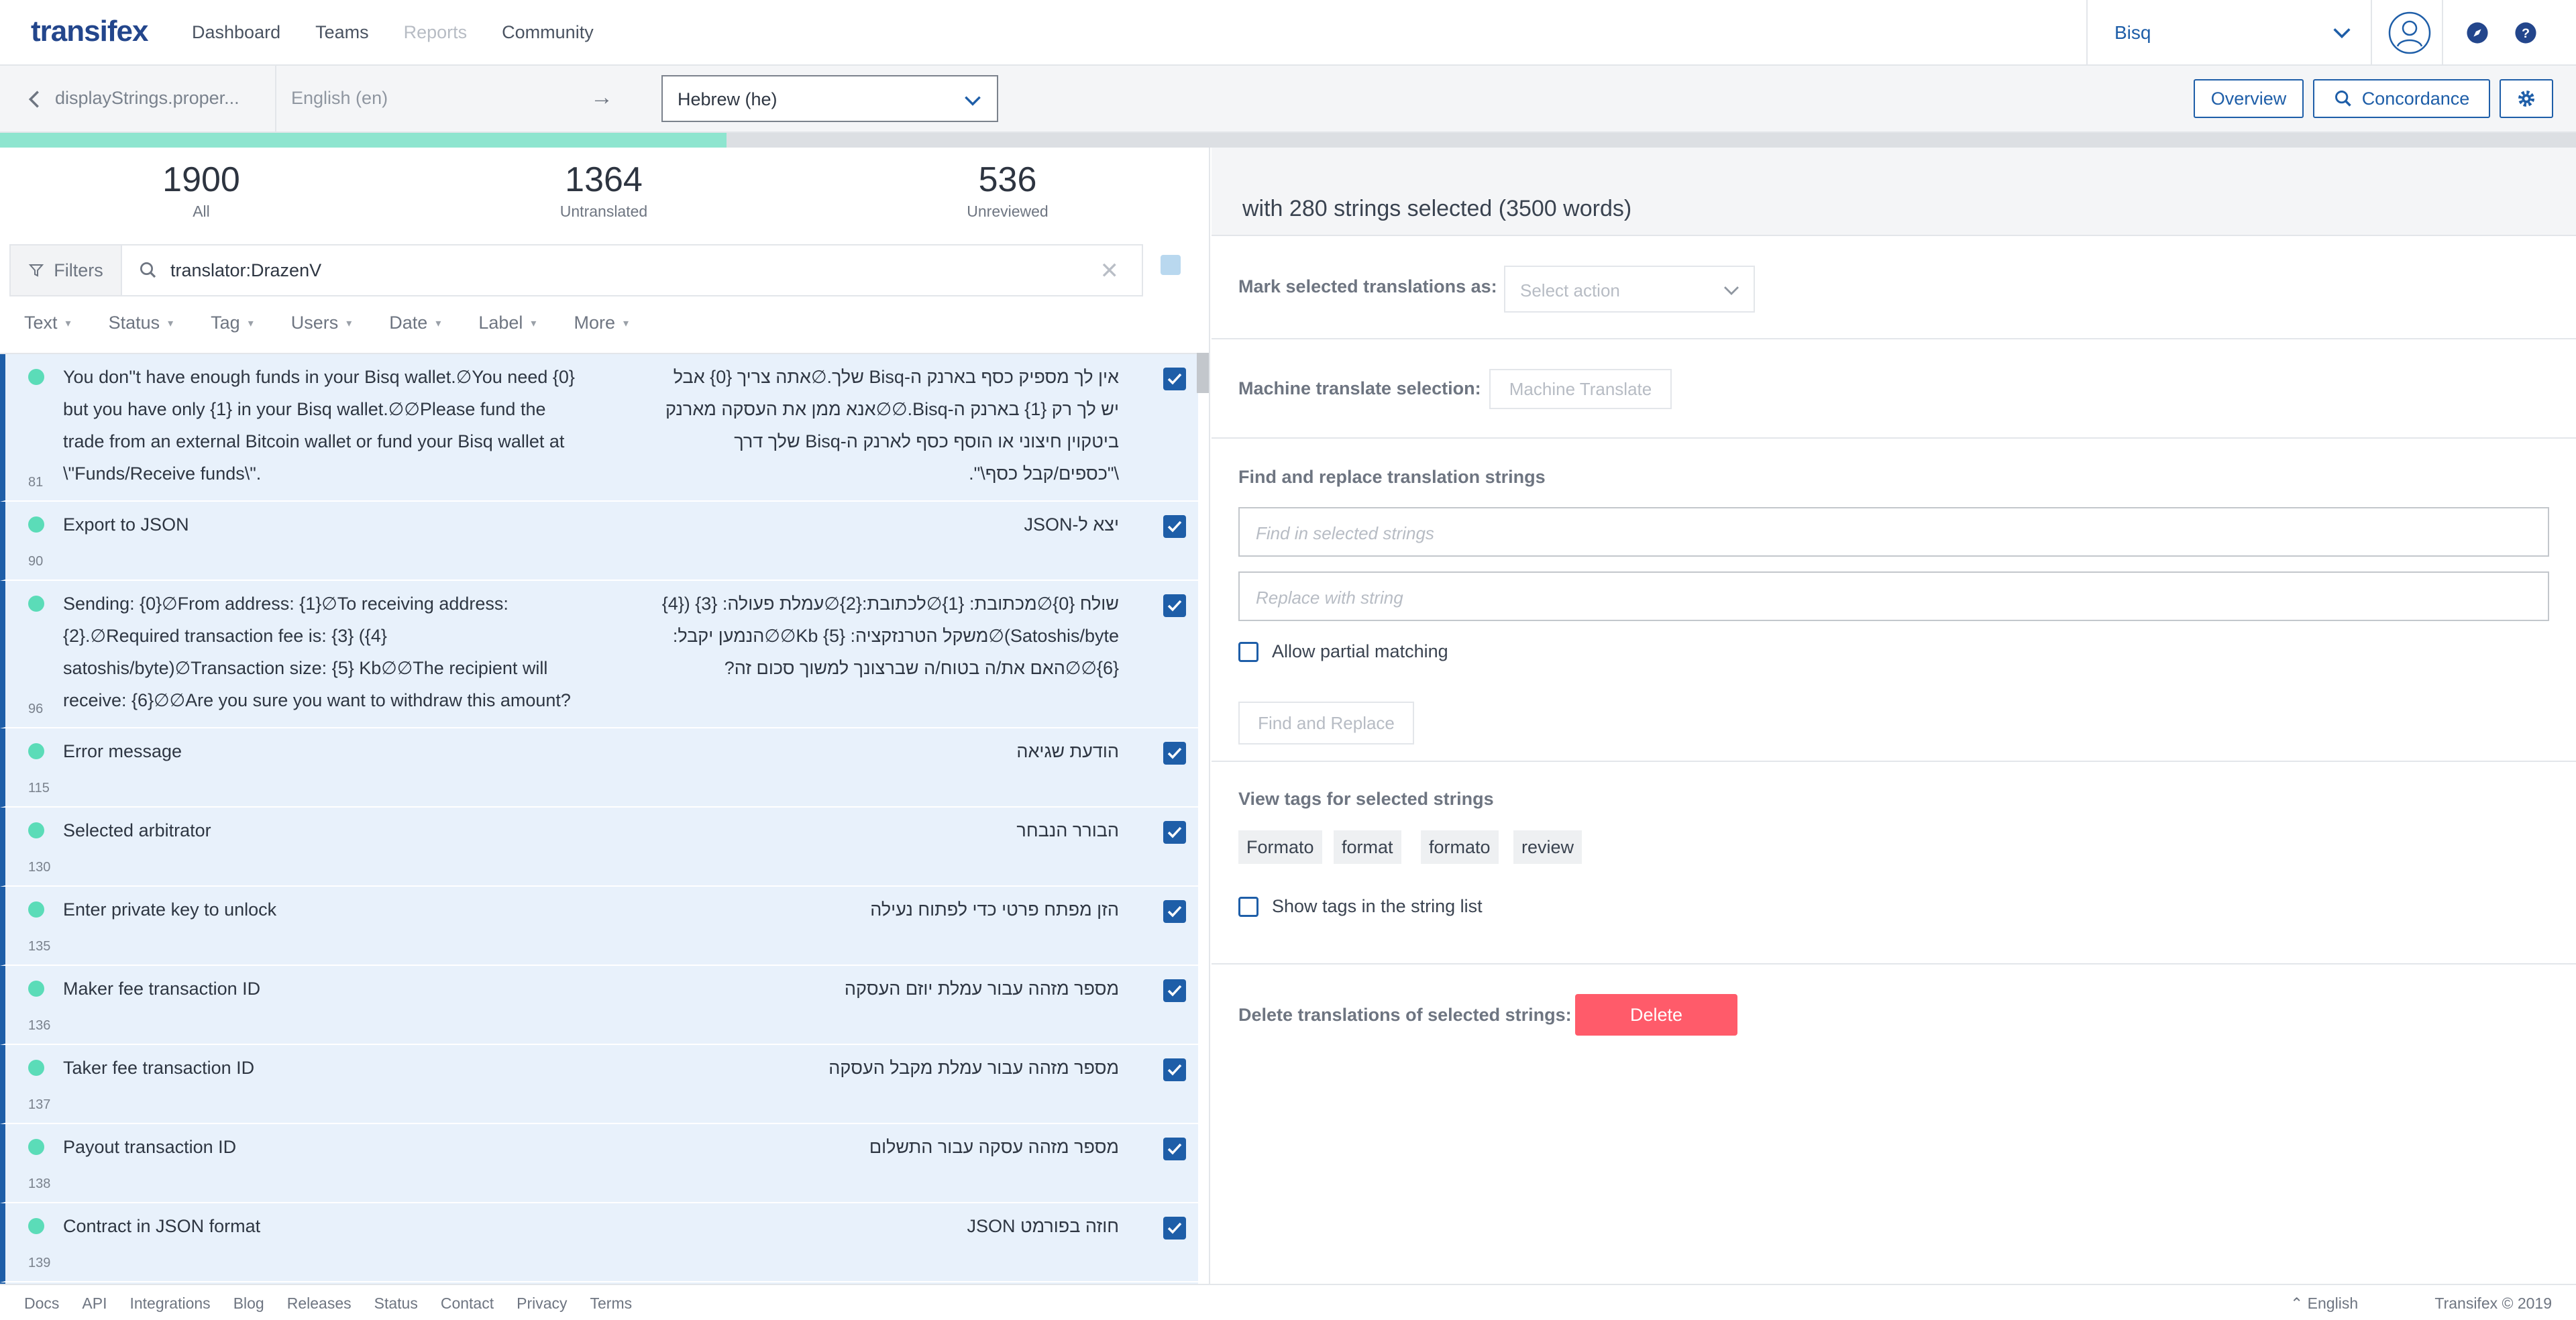 The image size is (2576, 1320). What do you see at coordinates (1280, 847) in the screenshot?
I see `tag-chip: Formato` at bounding box center [1280, 847].